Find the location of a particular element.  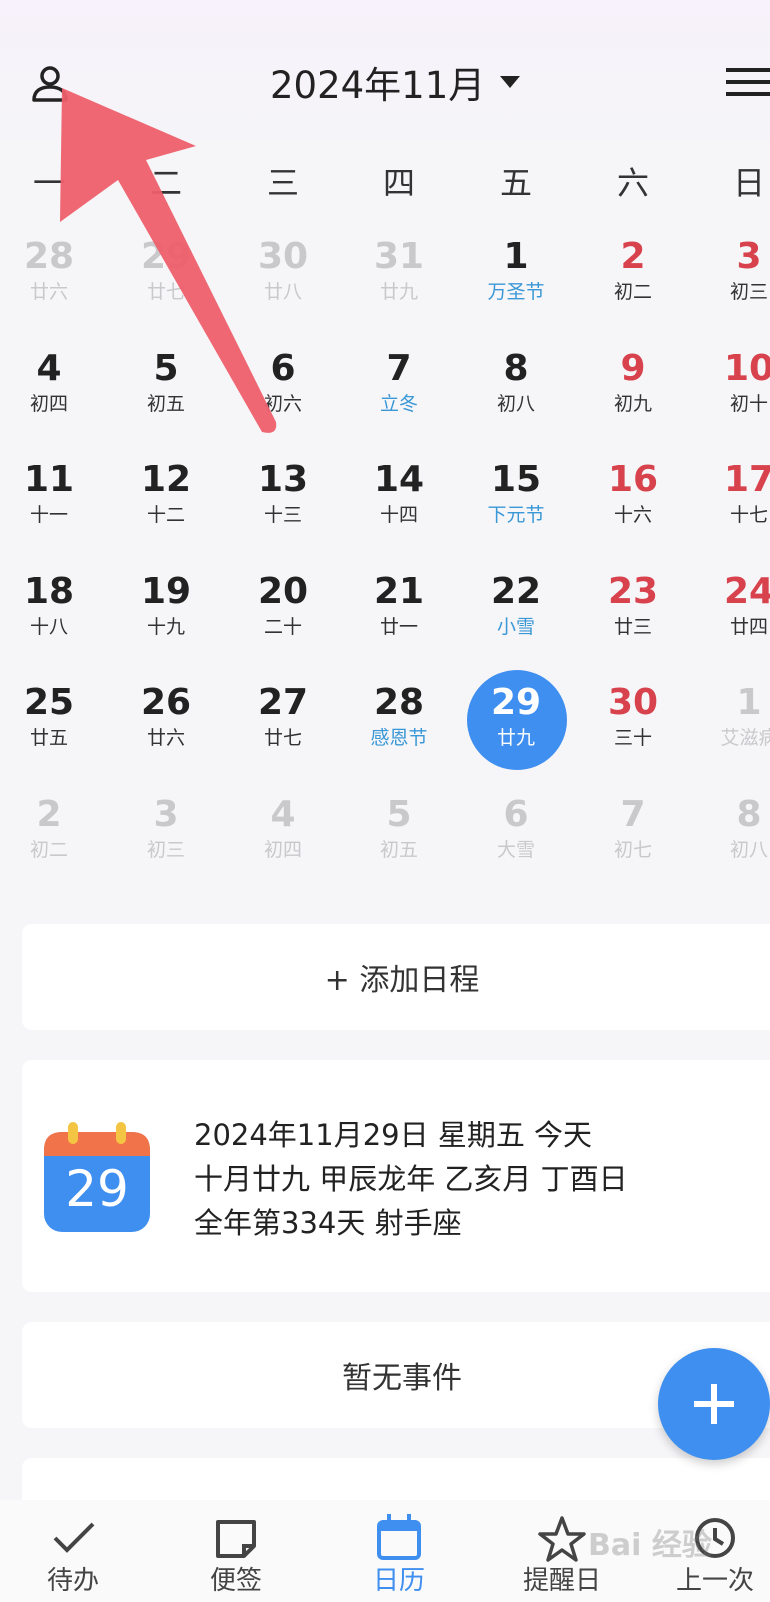

weekday-label: 五 is located at coordinates (515, 183).